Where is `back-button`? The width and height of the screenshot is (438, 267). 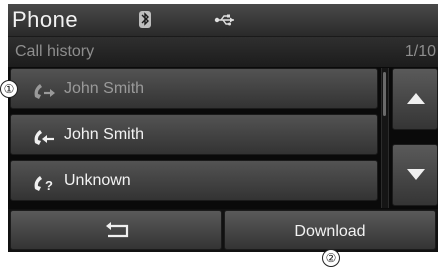 back-button is located at coordinates (116, 230).